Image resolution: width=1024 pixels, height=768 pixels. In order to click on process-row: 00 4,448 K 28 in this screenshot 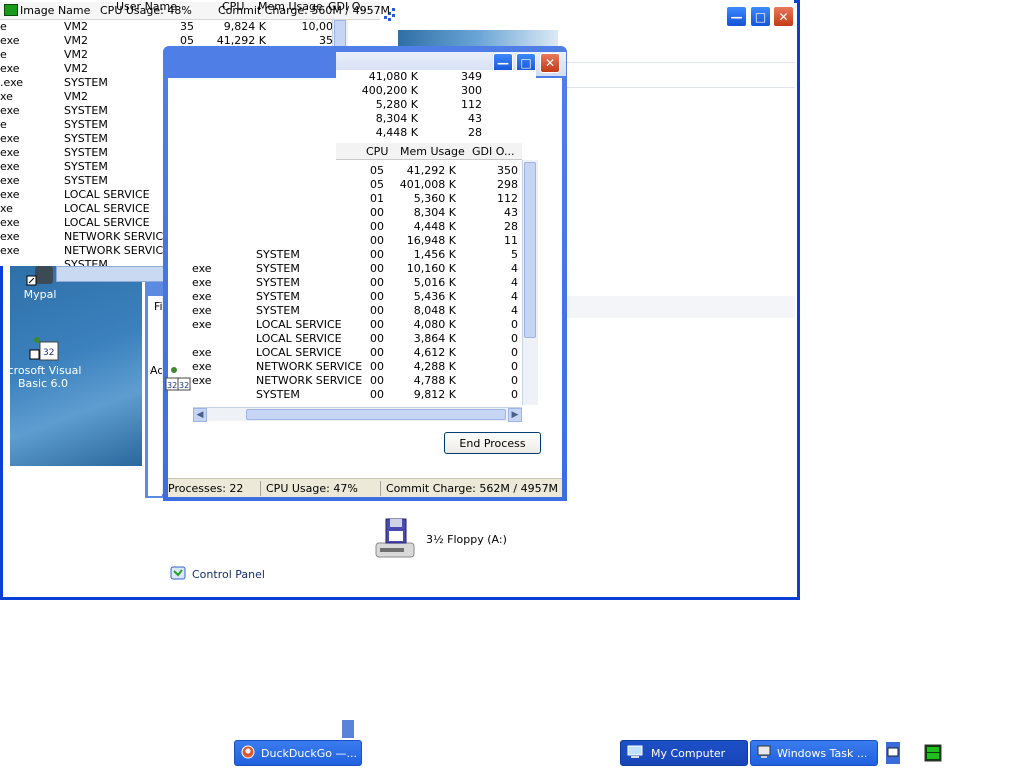, I will do `click(346, 227)`.